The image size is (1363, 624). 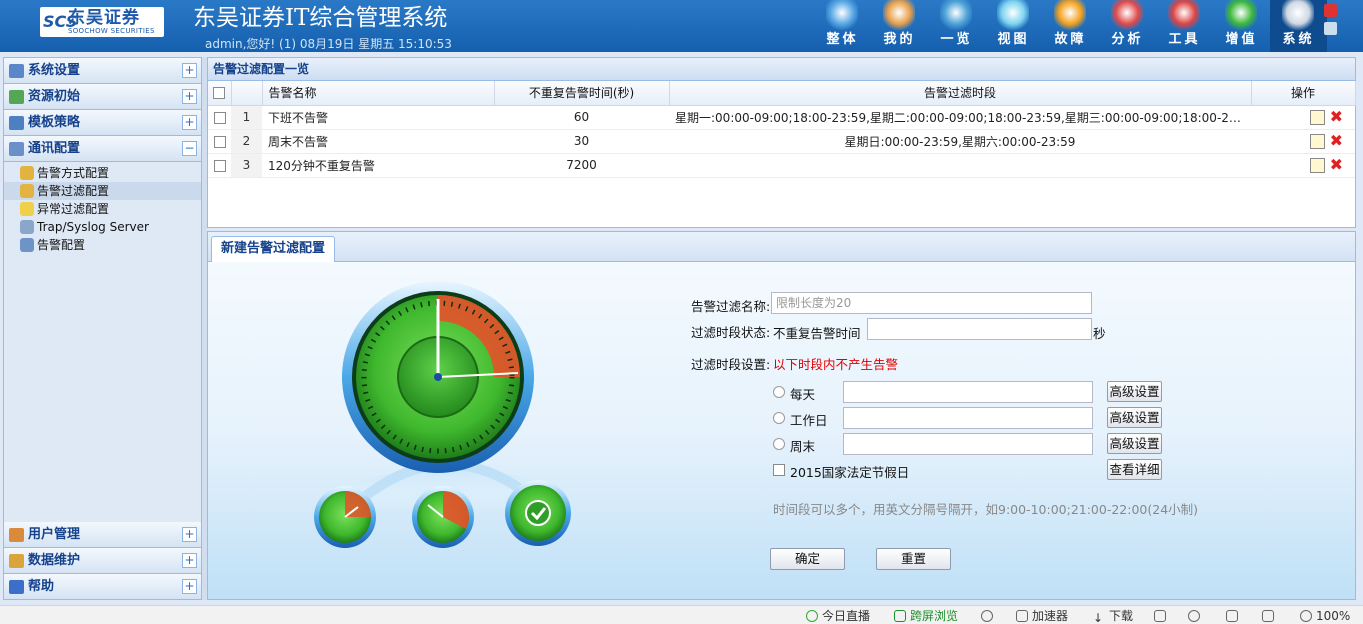 What do you see at coordinates (979, 329) in the screenshot?
I see `norepeat-time-input` at bounding box center [979, 329].